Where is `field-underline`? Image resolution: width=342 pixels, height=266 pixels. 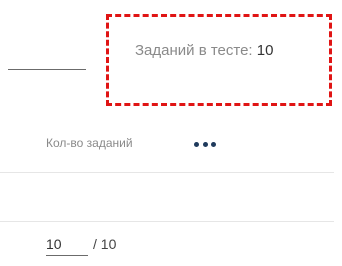
field-underline is located at coordinates (47, 69).